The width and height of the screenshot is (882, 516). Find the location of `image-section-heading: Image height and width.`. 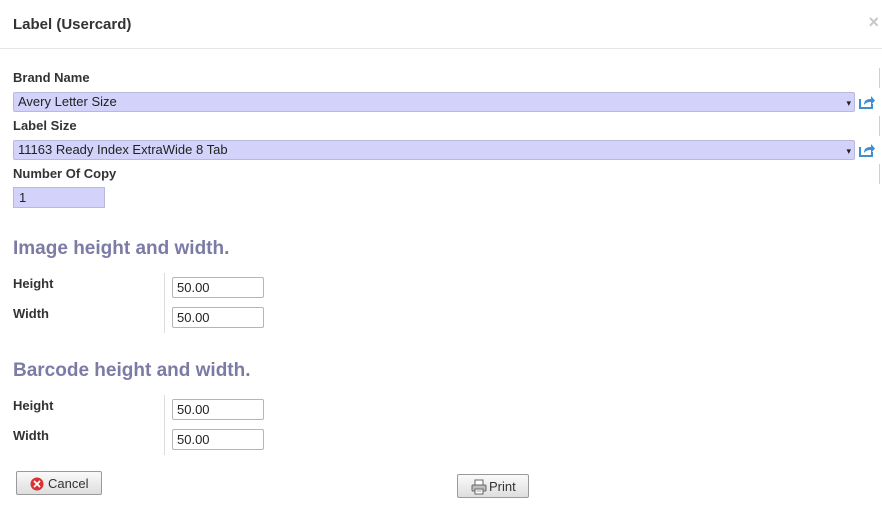

image-section-heading: Image height and width. is located at coordinates (121, 248).